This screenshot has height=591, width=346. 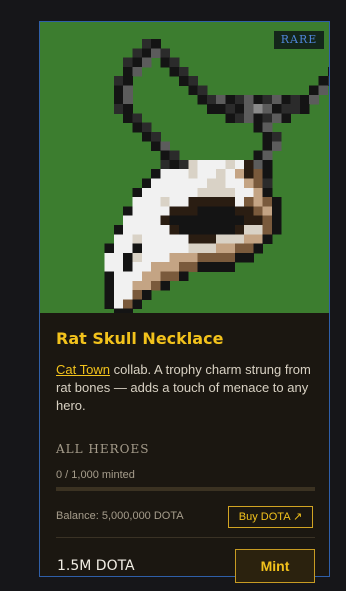 I want to click on collab-link: Cat Town, so click(x=83, y=369).